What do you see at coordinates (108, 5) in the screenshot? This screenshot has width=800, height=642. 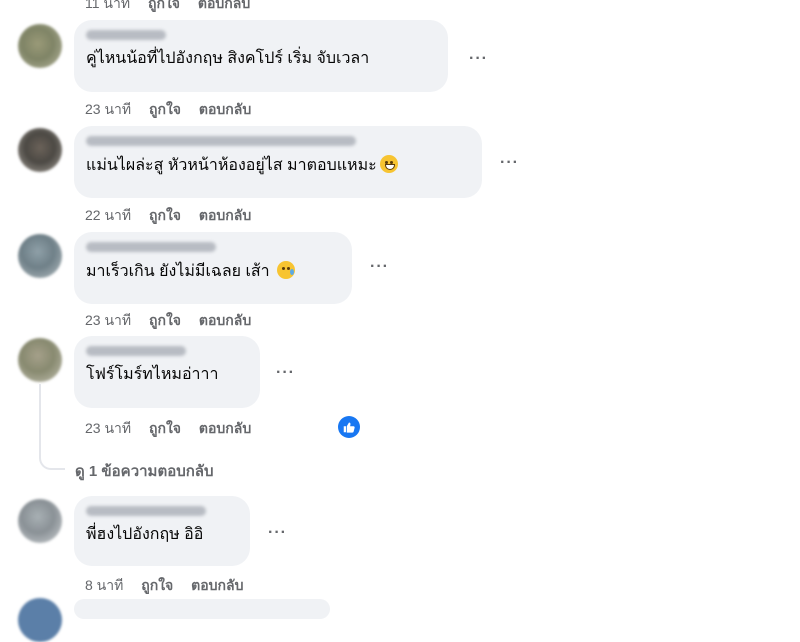 I see `comment-time: 11 นาที` at bounding box center [108, 5].